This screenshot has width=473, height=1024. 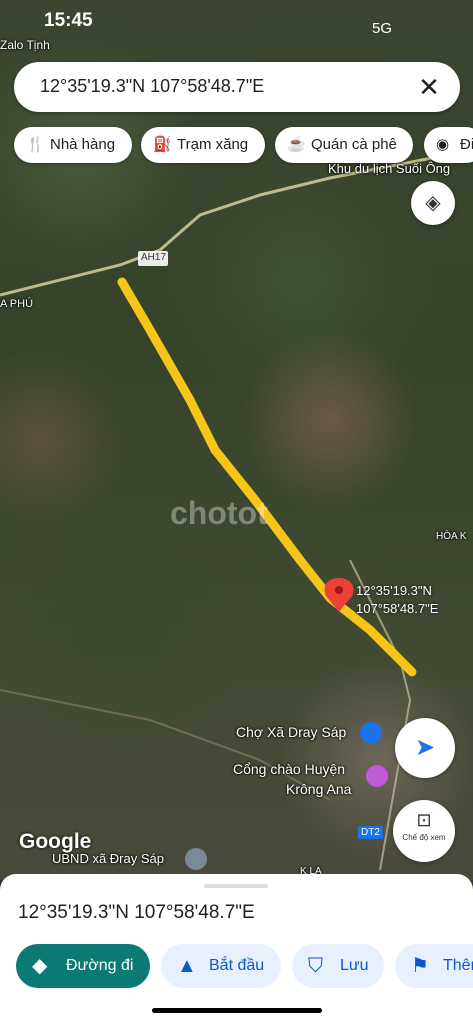 What do you see at coordinates (434, 966) in the screenshot?
I see `more-button: ⚑ Thêm` at bounding box center [434, 966].